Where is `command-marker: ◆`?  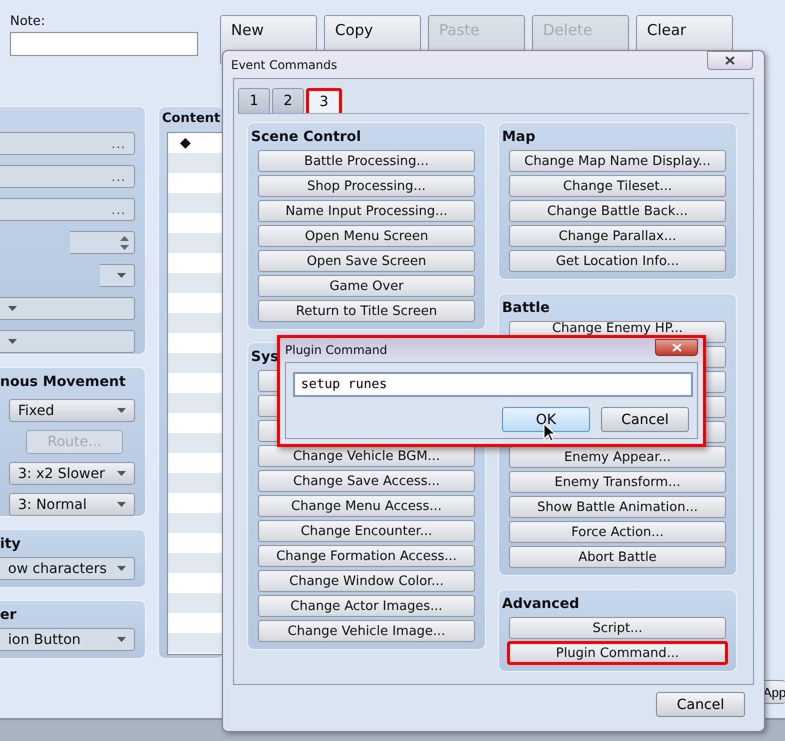 command-marker: ◆ is located at coordinates (185, 143).